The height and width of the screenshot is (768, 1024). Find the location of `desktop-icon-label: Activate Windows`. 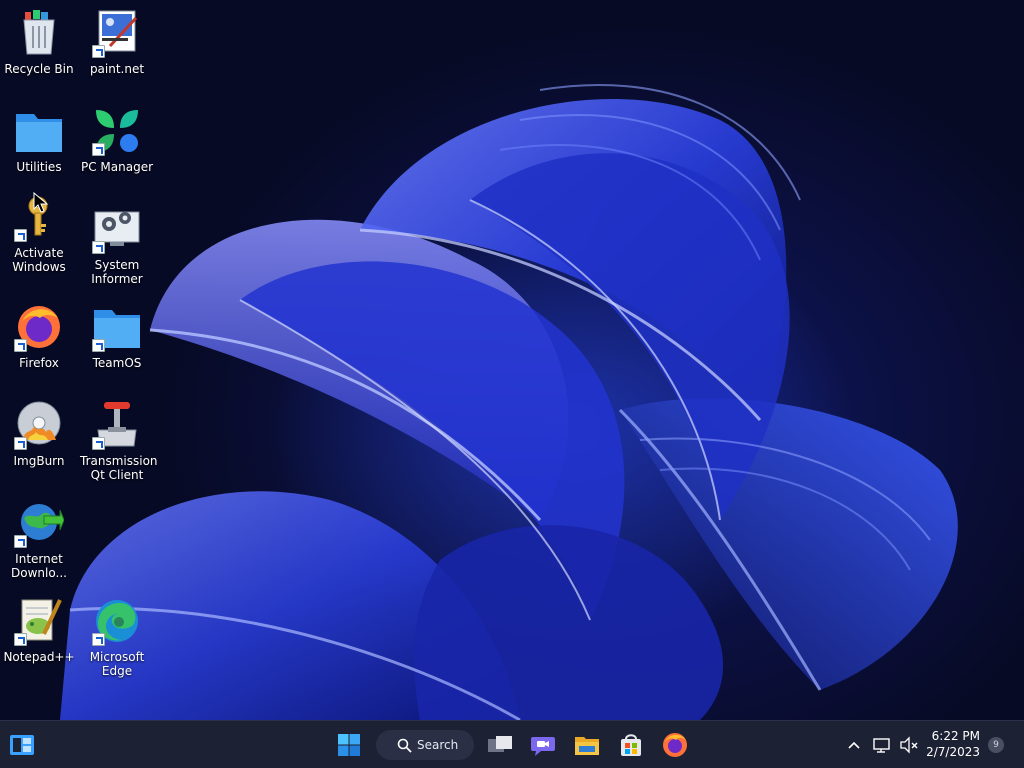

desktop-icon-label: Activate Windows is located at coordinates (39, 260).